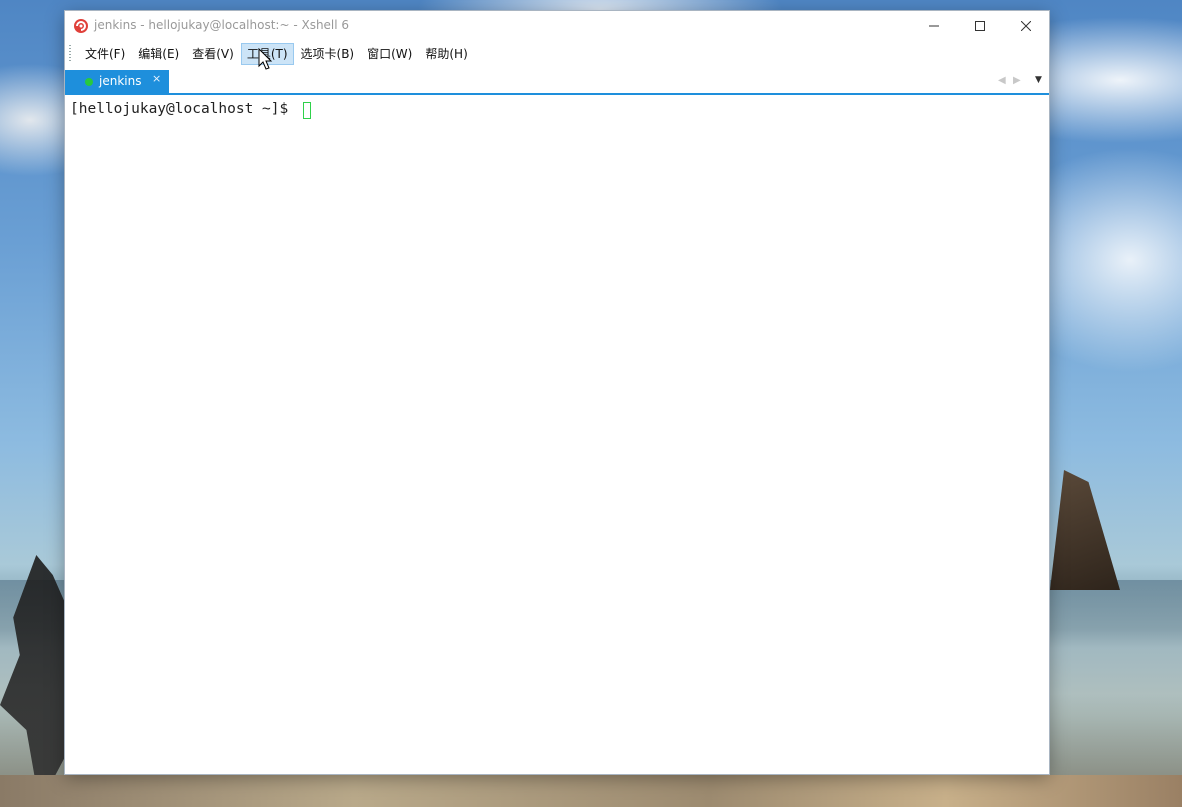 The image size is (1182, 807). What do you see at coordinates (557, 81) in the screenshot?
I see `tab-bar: jenkins × ◀ ▶ ▼` at bounding box center [557, 81].